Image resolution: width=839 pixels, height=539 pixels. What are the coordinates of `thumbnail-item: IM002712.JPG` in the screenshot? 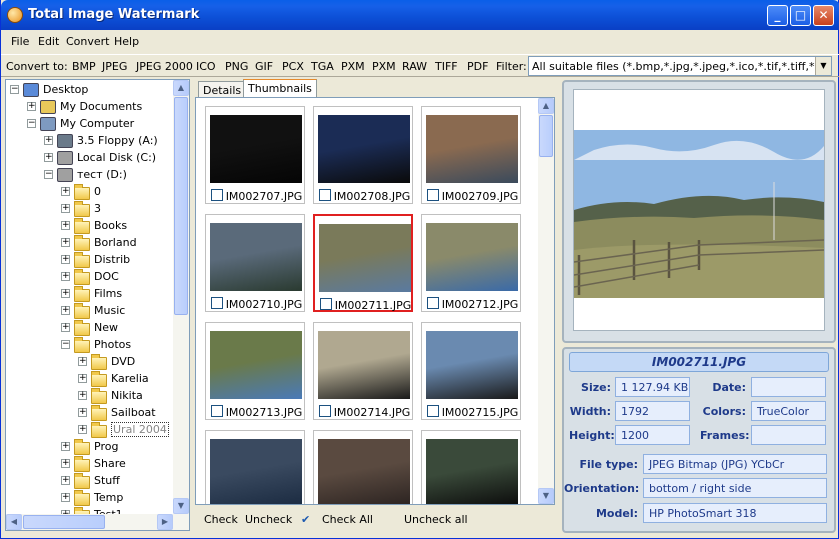 It's located at (471, 263).